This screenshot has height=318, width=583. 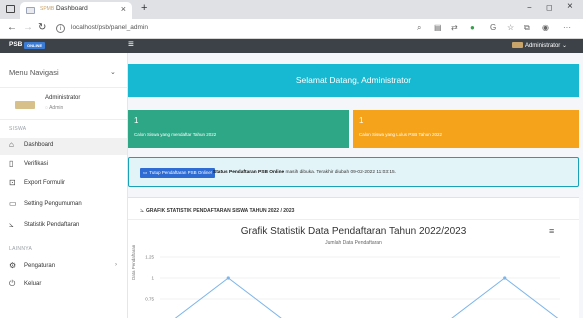 What do you see at coordinates (149, 257) in the screenshot?
I see `y-tick-label: 1.25` at bounding box center [149, 257].